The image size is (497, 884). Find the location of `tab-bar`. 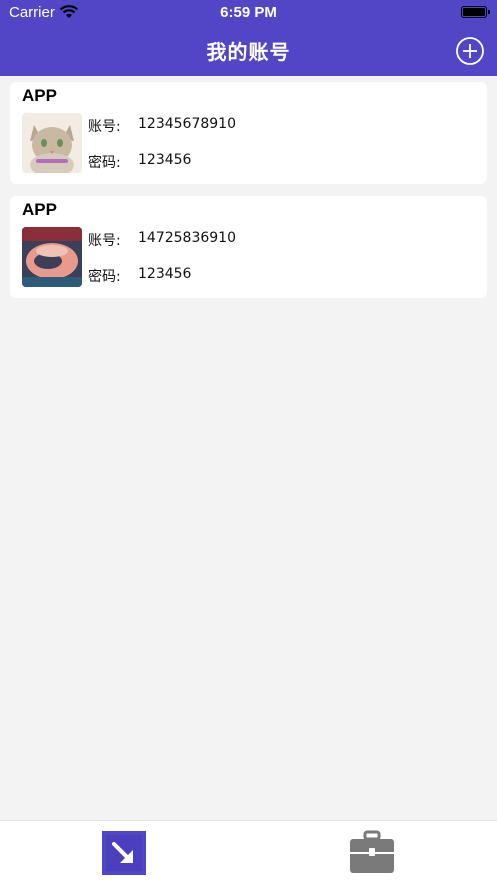

tab-bar is located at coordinates (248, 852).